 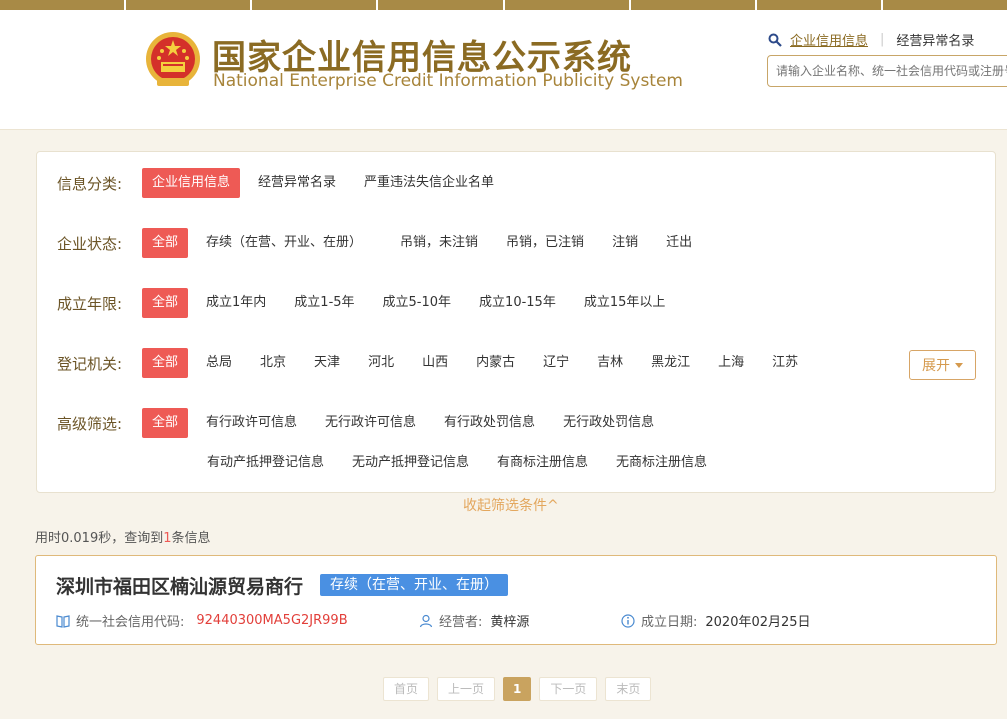 I want to click on filter-authority-national: 总局, so click(x=219, y=363).